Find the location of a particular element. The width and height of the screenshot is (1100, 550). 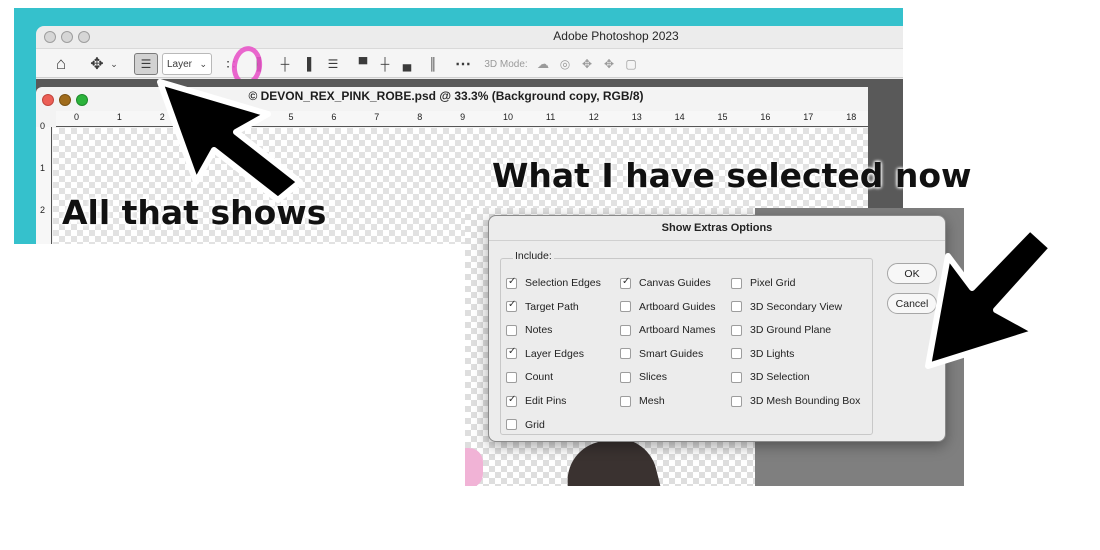

more-options-icon: ⋯ is located at coordinates (463, 64).